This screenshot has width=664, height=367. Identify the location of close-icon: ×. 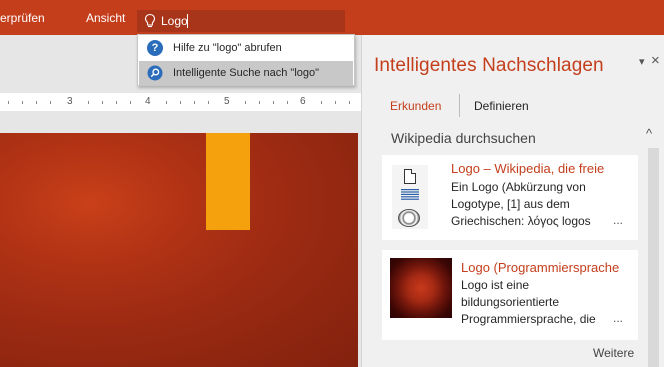
(655, 60).